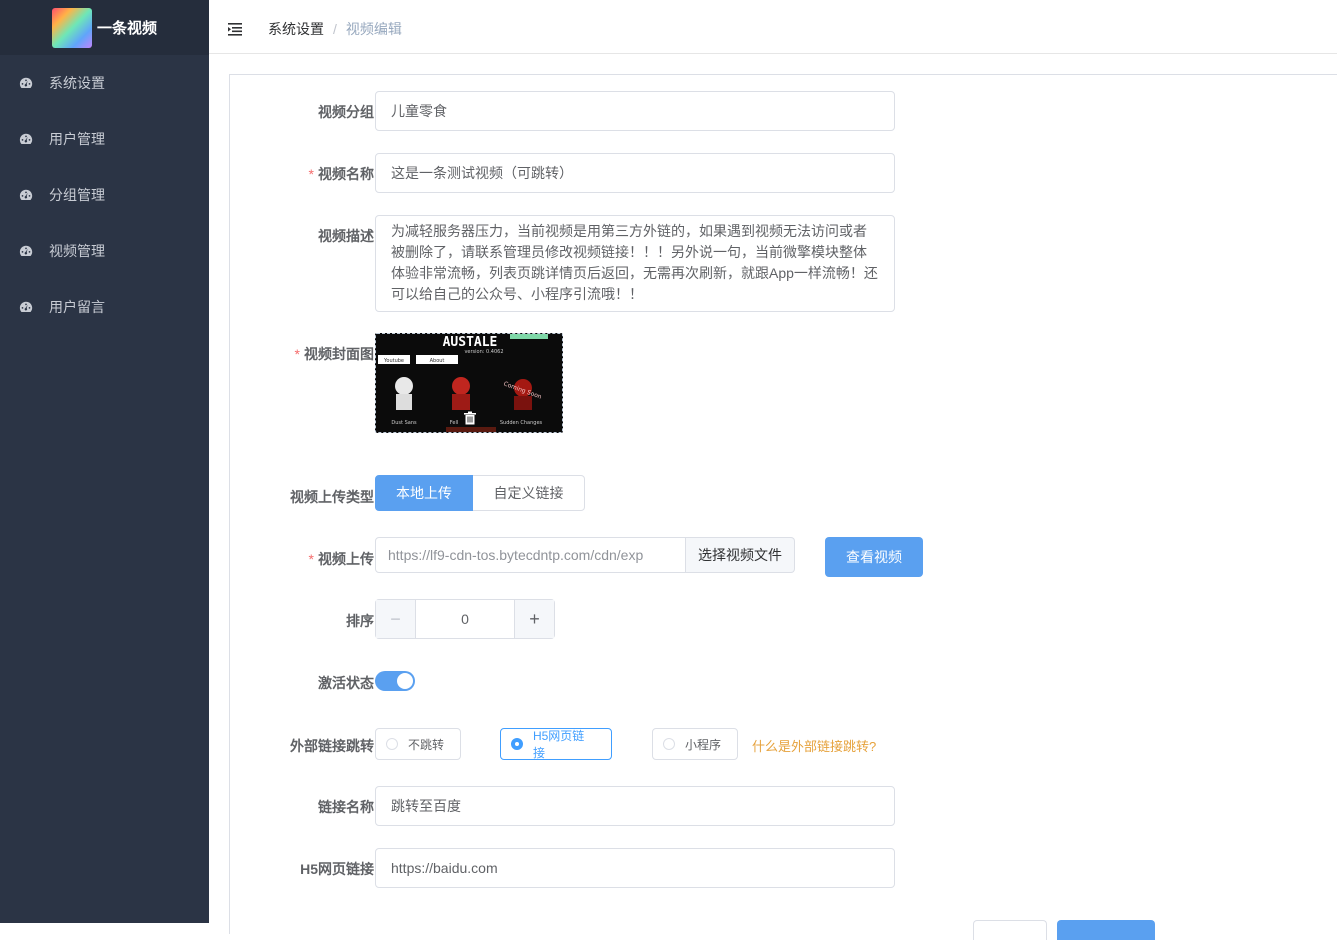 The width and height of the screenshot is (1337, 940). I want to click on active-toggle, so click(395, 681).